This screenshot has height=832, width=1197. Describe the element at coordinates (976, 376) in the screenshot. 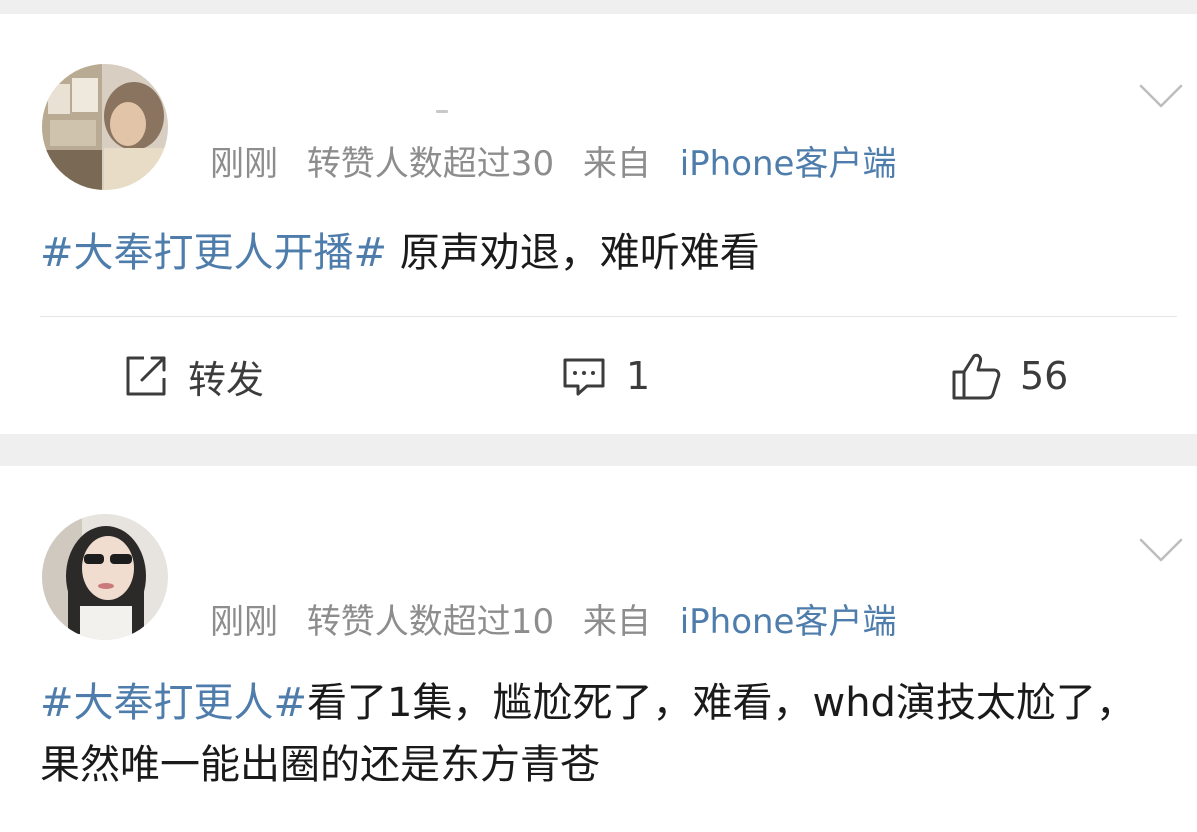

I see `like-icon` at that location.